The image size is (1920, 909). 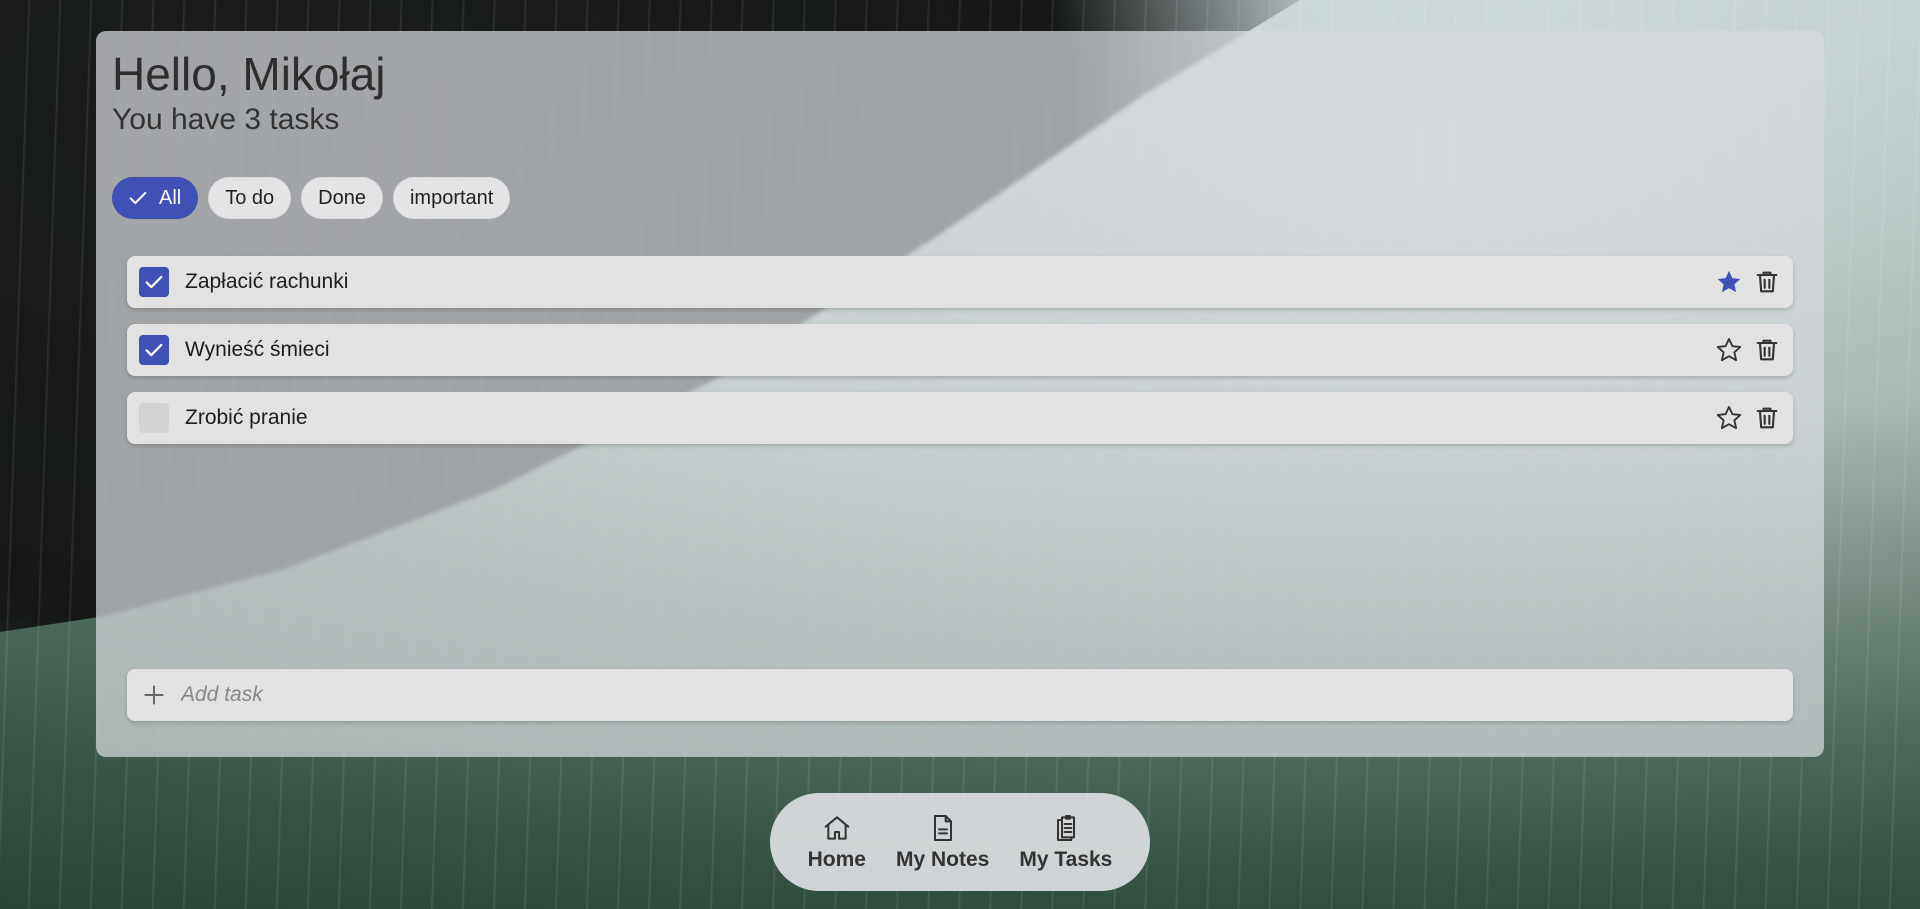 I want to click on nav-label: My Notes, so click(x=943, y=859).